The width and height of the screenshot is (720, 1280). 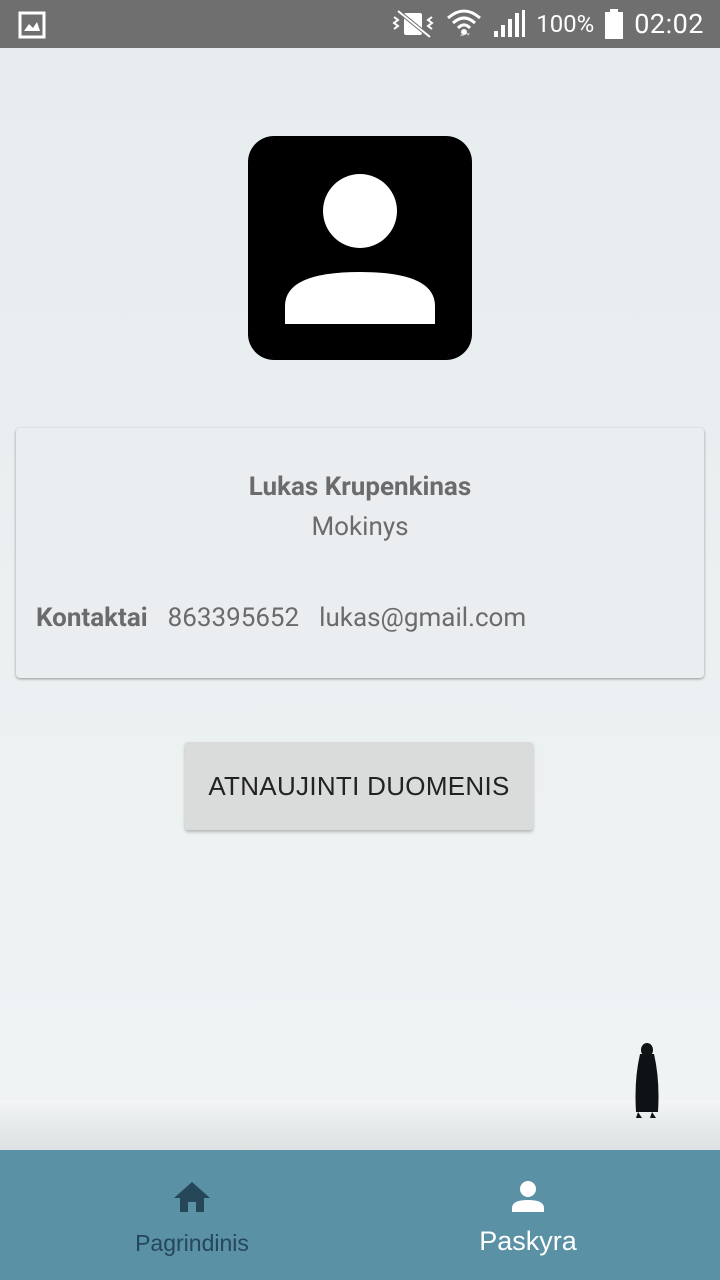 What do you see at coordinates (464, 22) in the screenshot?
I see `wifi-icon` at bounding box center [464, 22].